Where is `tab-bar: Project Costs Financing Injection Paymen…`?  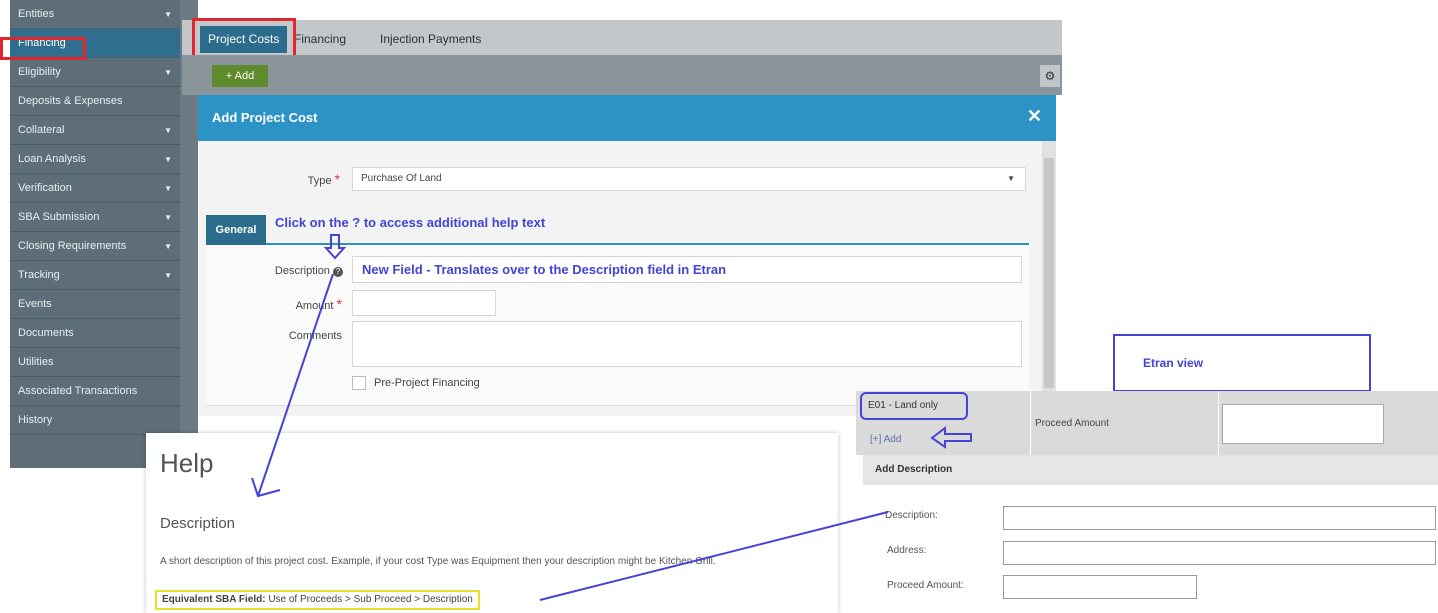 tab-bar: Project Costs Financing Injection Paymen… is located at coordinates (622, 37).